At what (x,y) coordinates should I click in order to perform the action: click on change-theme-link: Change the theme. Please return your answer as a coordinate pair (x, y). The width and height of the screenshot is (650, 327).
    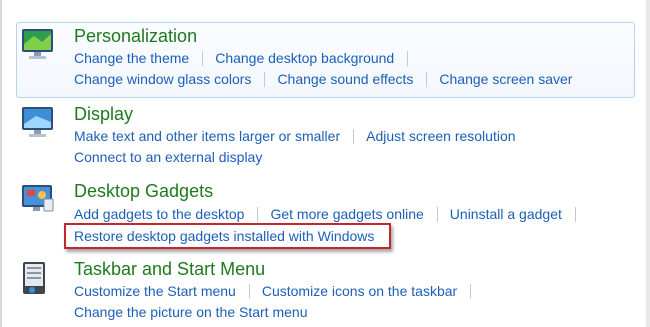
    Looking at the image, I should click on (131, 58).